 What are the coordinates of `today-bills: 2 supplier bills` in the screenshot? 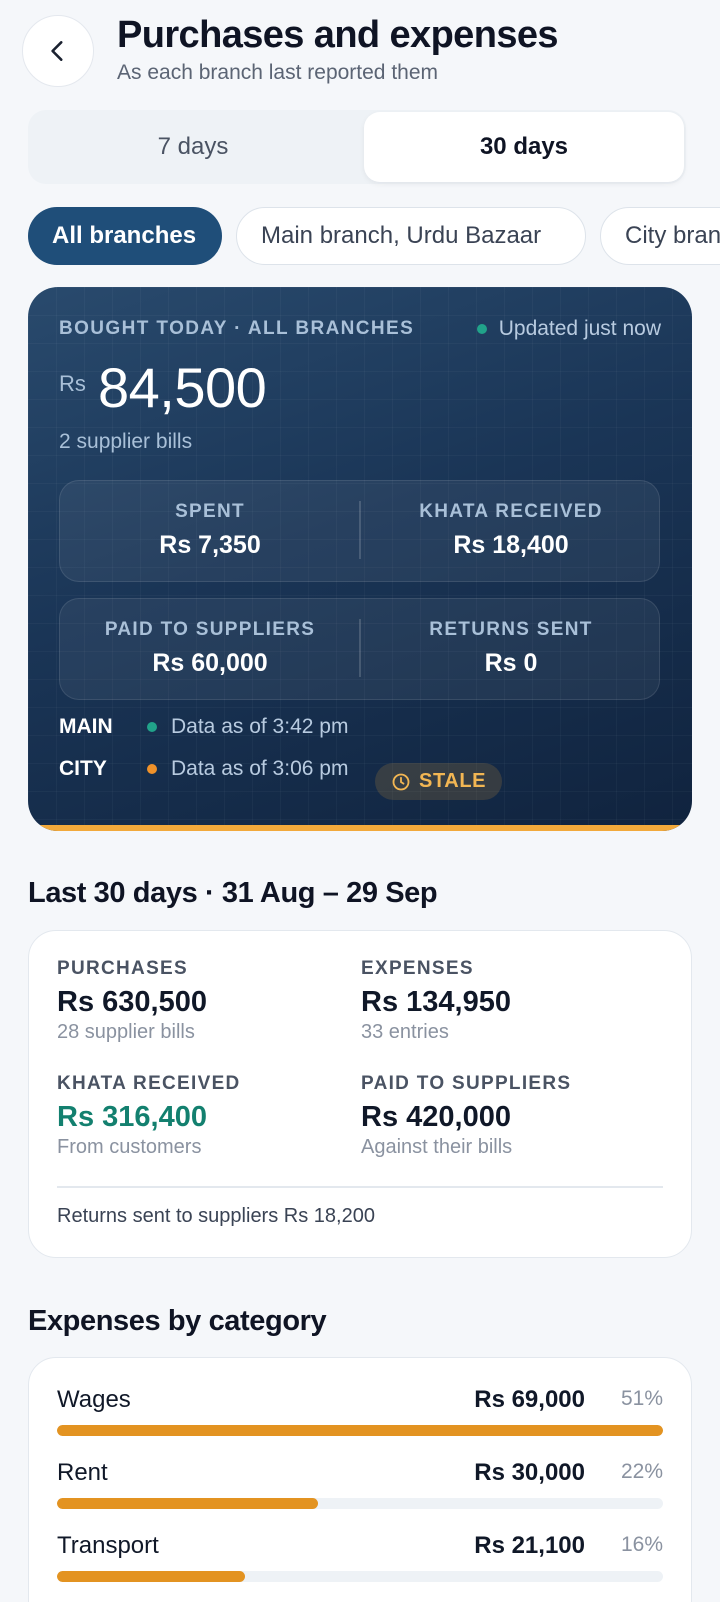 It's located at (126, 441).